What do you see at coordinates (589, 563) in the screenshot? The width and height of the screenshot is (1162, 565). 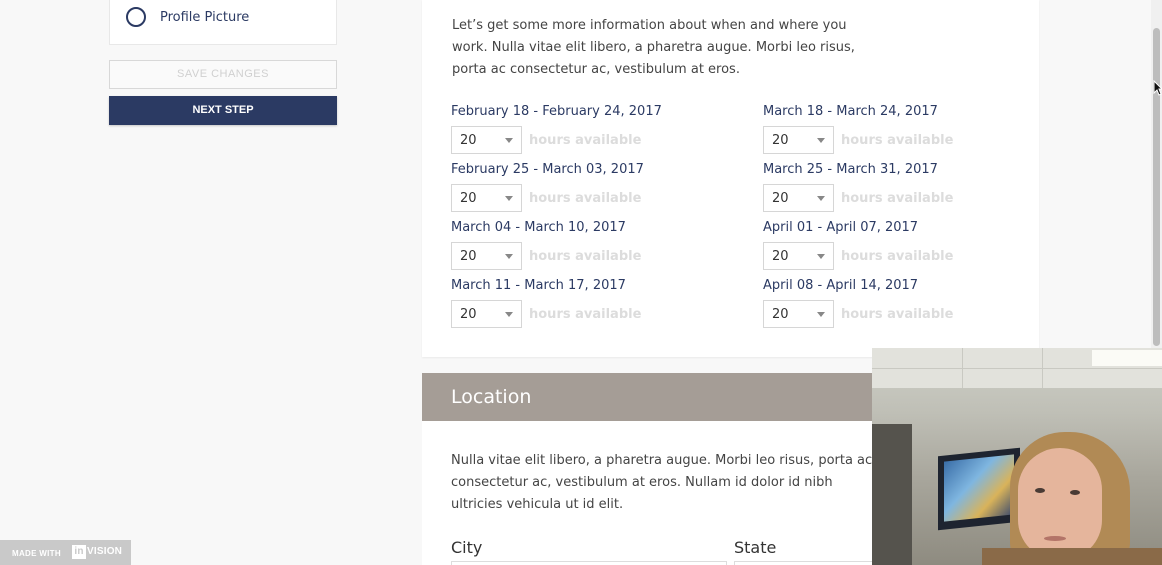 I see `city-input` at bounding box center [589, 563].